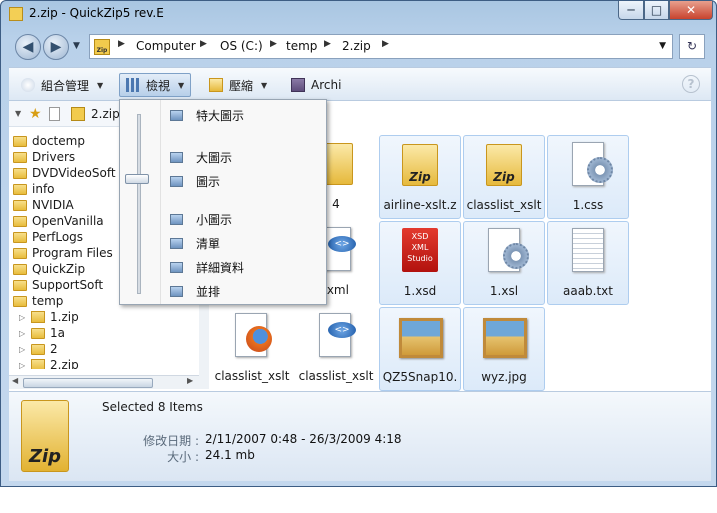  I want to click on menu-item-details: 詳細資料, so click(207, 267).